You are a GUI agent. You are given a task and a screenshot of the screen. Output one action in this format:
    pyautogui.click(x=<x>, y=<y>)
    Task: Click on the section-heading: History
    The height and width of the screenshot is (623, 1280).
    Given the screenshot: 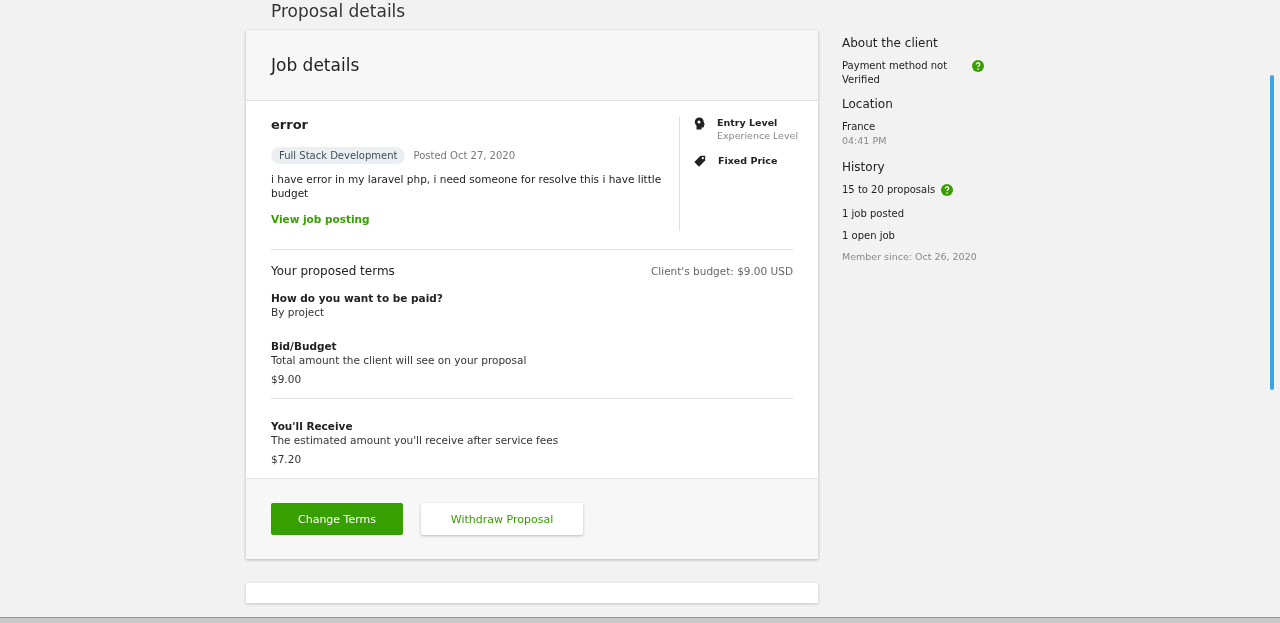 What is the action you would take?
    pyautogui.click(x=864, y=167)
    